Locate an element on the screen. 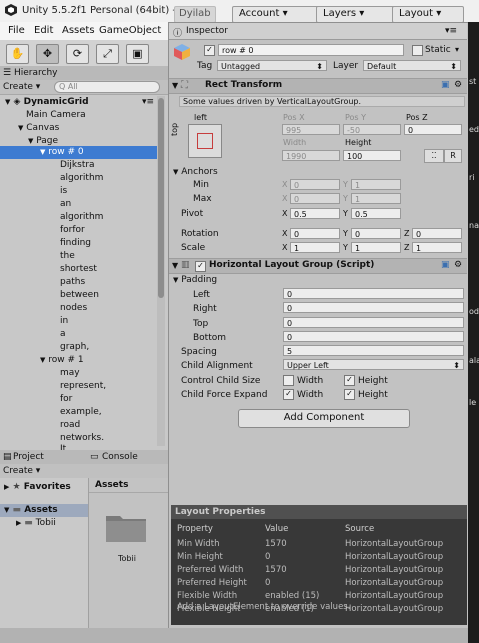 This screenshot has width=479, height=643. rotation-z-field: 0 is located at coordinates (437, 233).